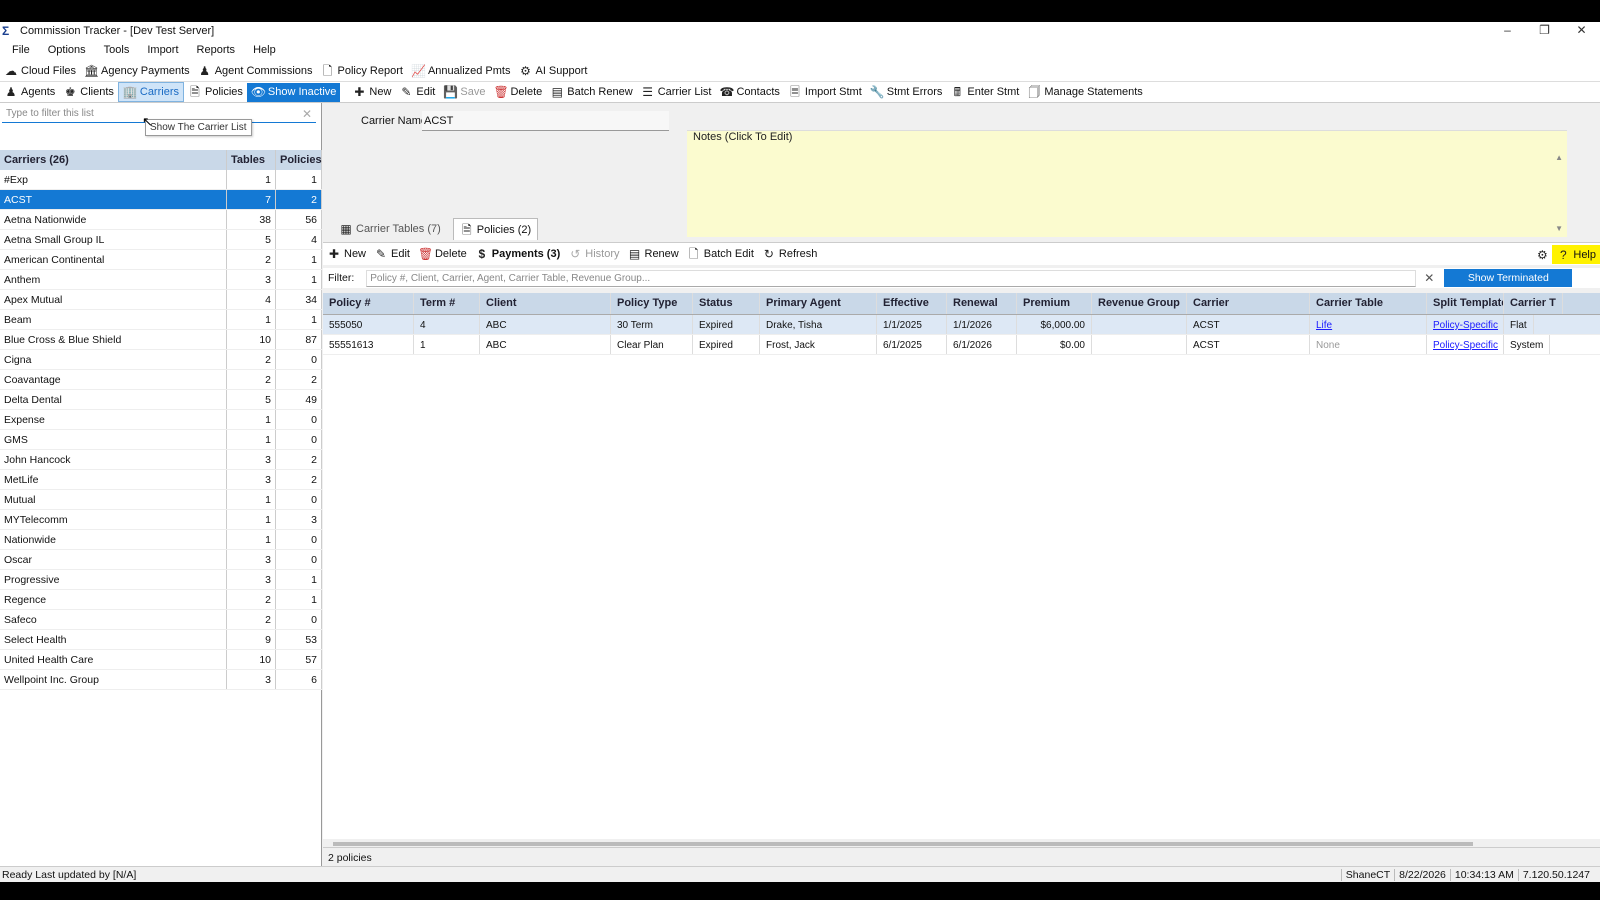 The image size is (1600, 900). Describe the element at coordinates (161, 620) in the screenshot. I see `carrier-row: Safeco 2 0` at that location.